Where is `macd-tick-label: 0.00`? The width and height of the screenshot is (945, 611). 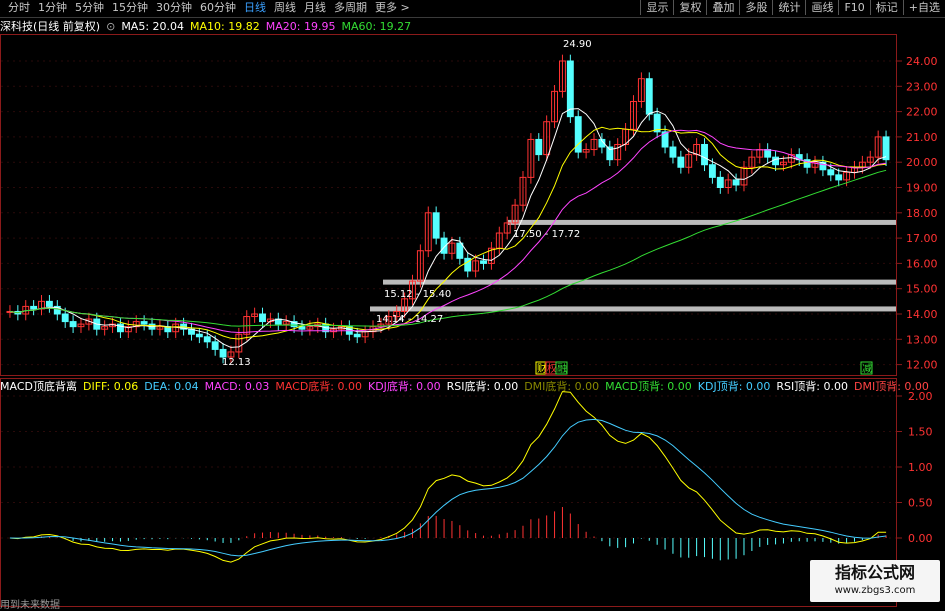
macd-tick-label: 0.00 is located at coordinates (920, 538).